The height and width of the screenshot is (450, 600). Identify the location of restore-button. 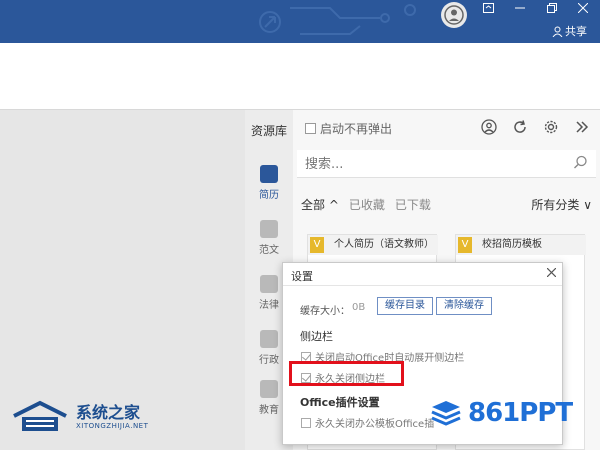
(552, 10).